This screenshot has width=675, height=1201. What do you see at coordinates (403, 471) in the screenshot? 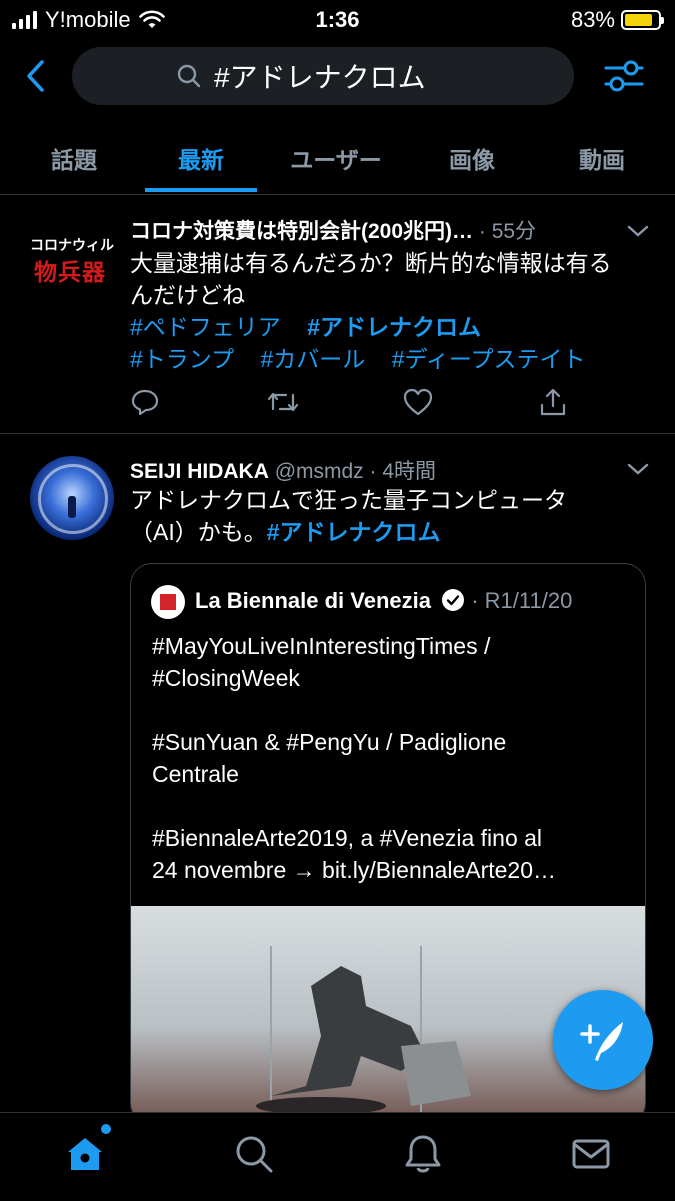
I see `tweet-time: · 4時間` at bounding box center [403, 471].